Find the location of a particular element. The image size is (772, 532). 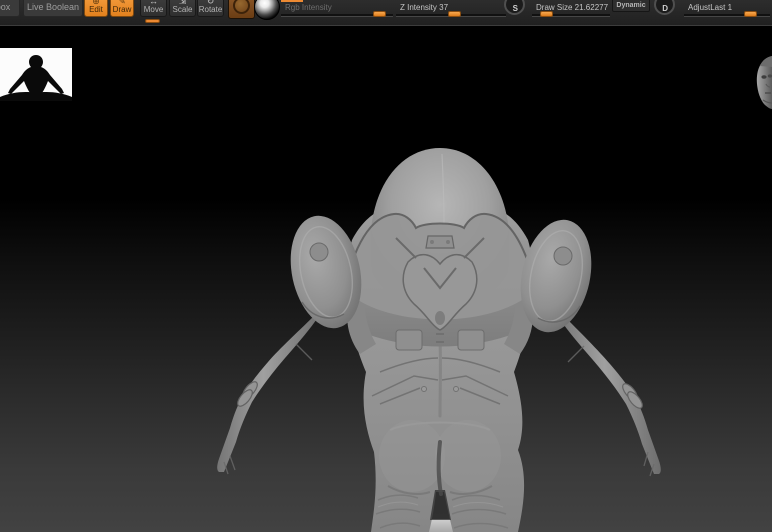

dynamic-label: Dynamic is located at coordinates (631, 5).